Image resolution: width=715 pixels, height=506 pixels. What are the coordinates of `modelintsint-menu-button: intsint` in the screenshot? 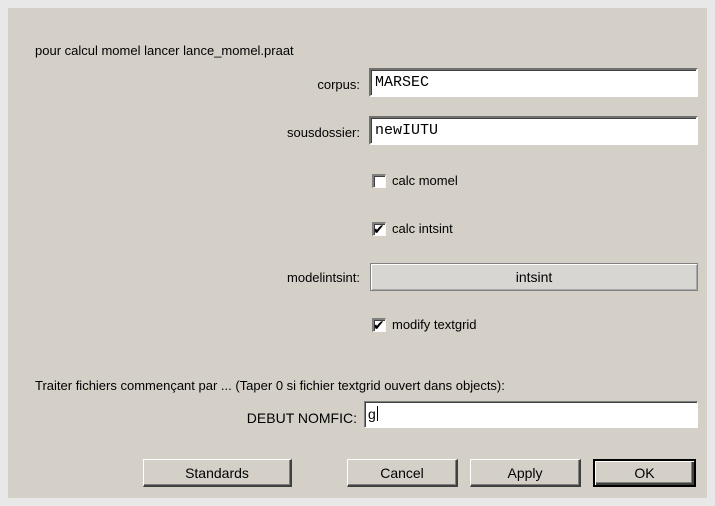 It's located at (534, 277).